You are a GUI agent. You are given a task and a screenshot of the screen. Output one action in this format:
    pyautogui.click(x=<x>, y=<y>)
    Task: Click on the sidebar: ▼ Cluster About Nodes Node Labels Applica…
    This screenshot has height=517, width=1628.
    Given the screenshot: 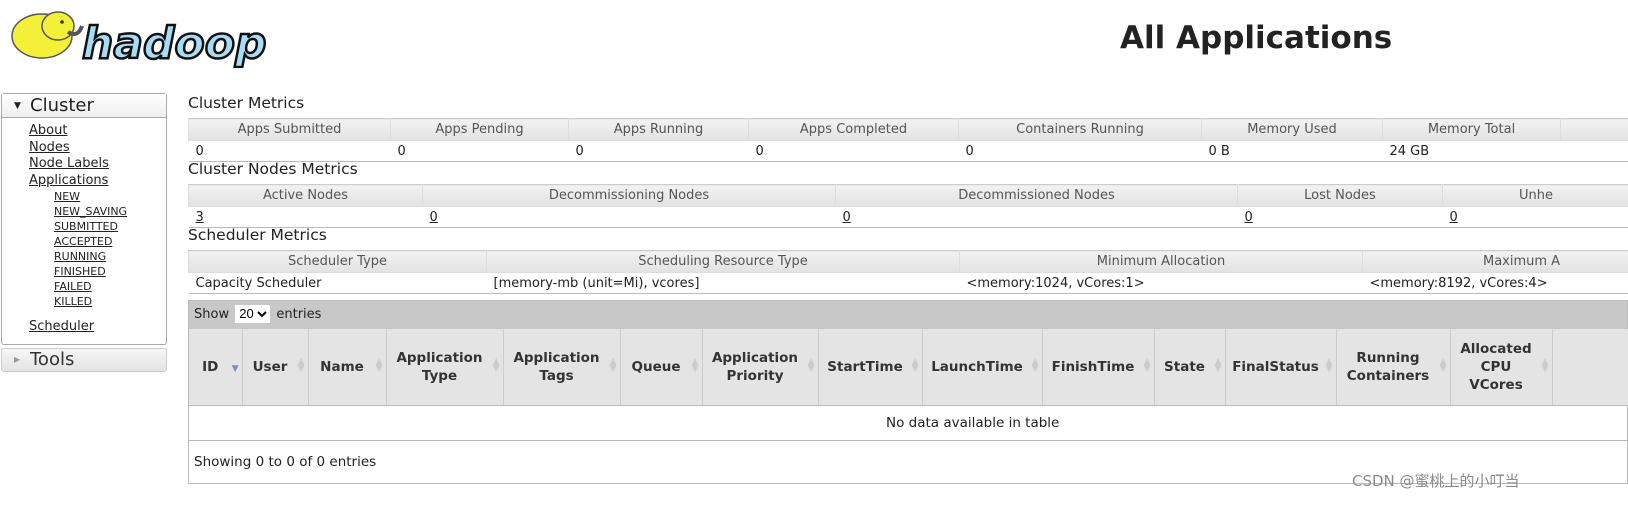 What is the action you would take?
    pyautogui.click(x=84, y=232)
    